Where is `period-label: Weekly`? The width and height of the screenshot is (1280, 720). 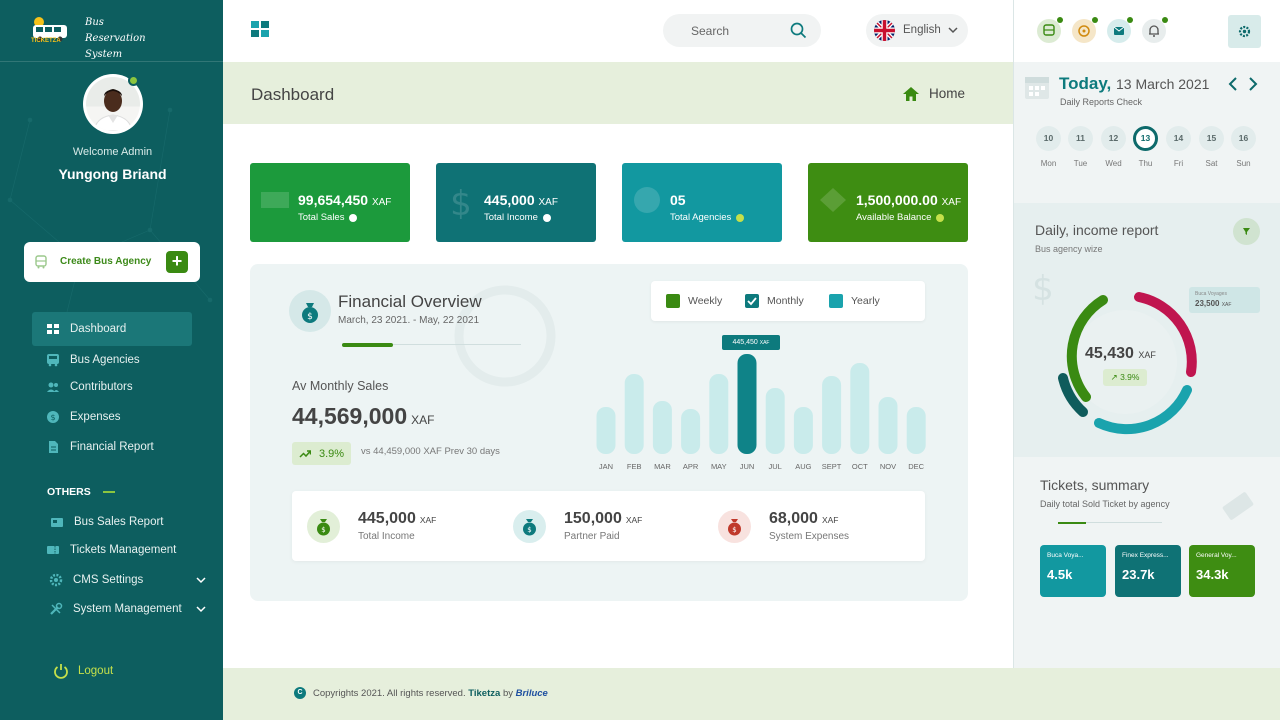 period-label: Weekly is located at coordinates (705, 301).